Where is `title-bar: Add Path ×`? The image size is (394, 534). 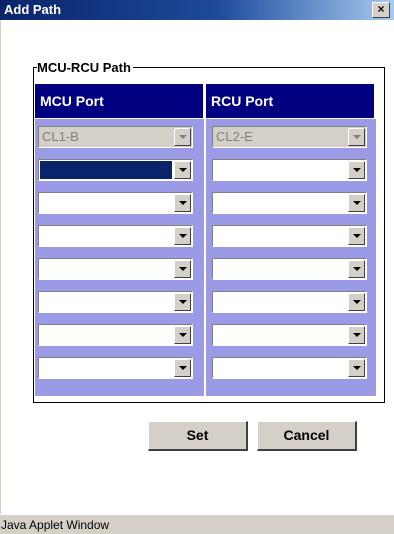 title-bar: Add Path × is located at coordinates (197, 10).